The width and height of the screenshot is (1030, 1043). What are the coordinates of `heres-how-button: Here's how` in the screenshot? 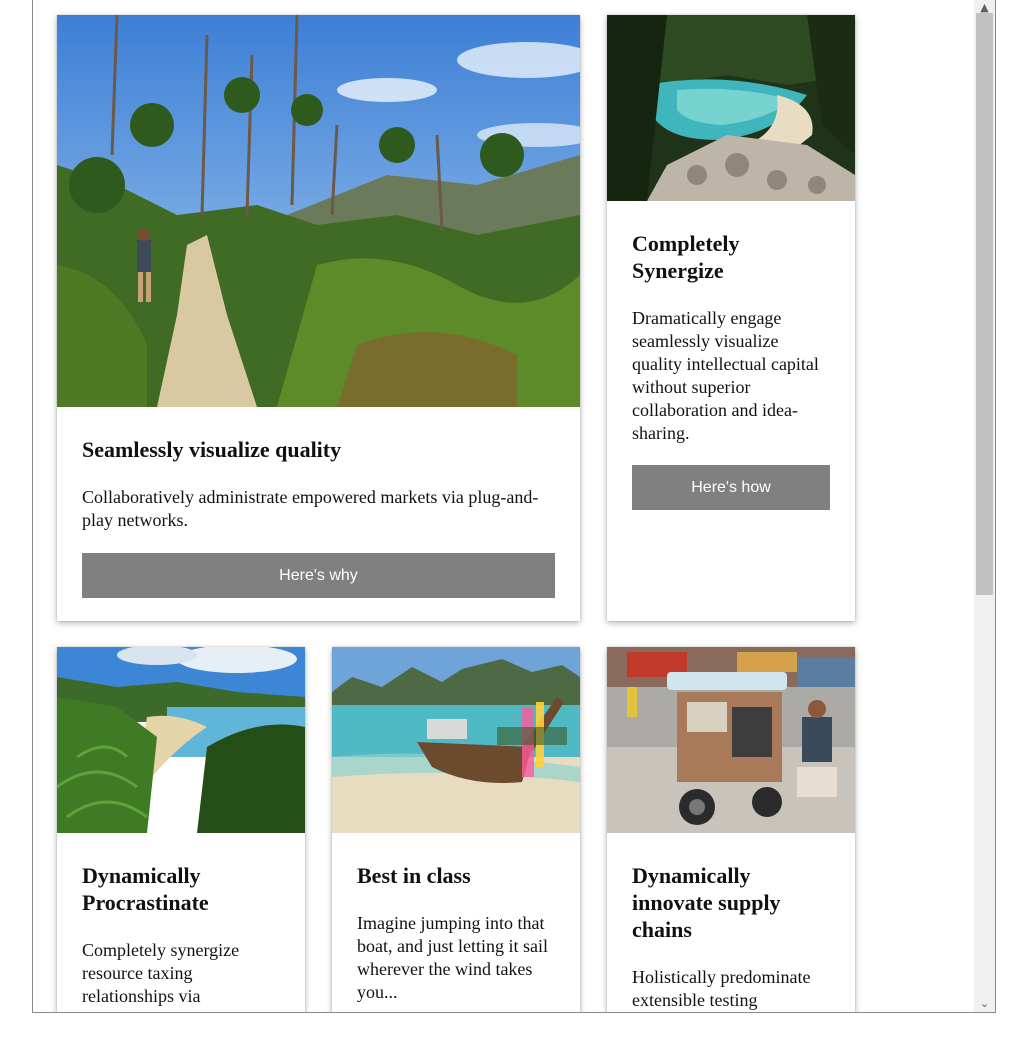 It's located at (731, 487).